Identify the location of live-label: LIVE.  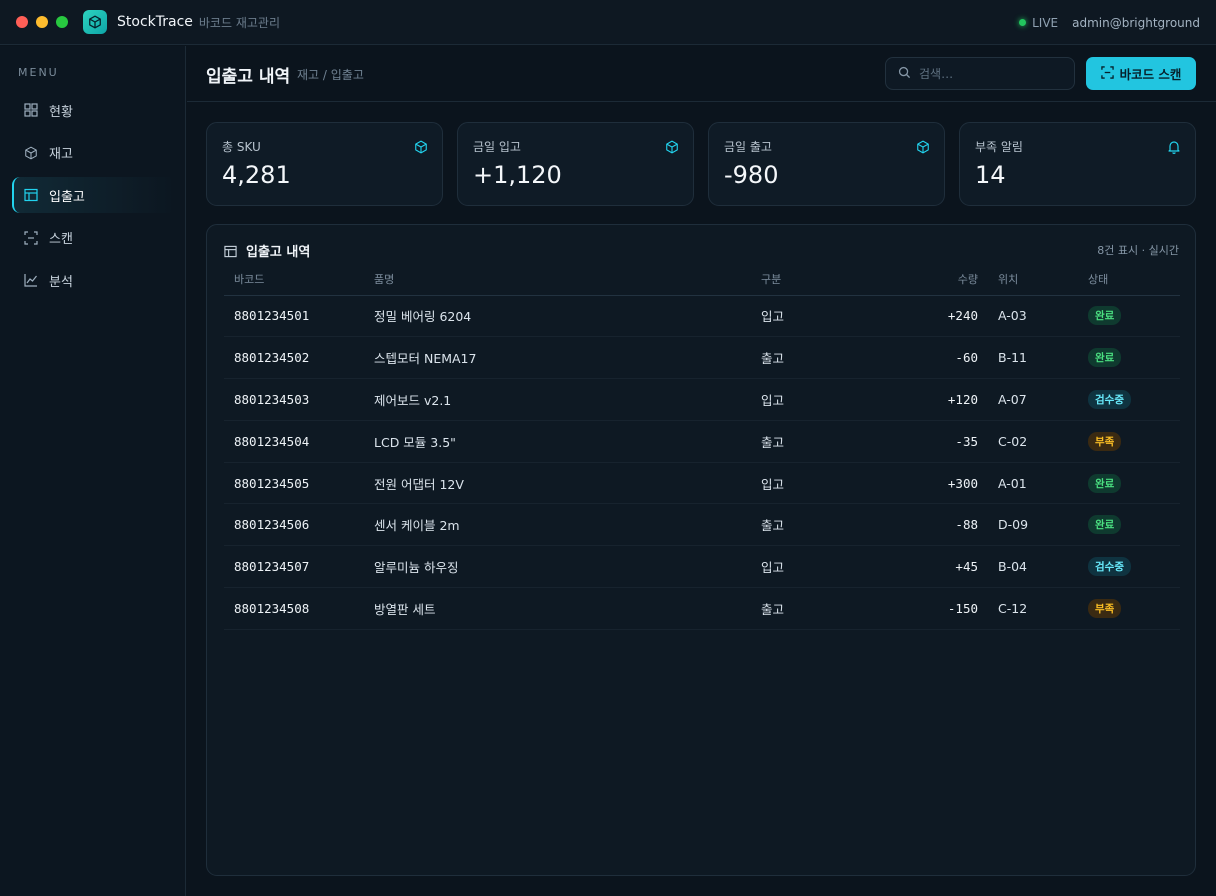
(1045, 22).